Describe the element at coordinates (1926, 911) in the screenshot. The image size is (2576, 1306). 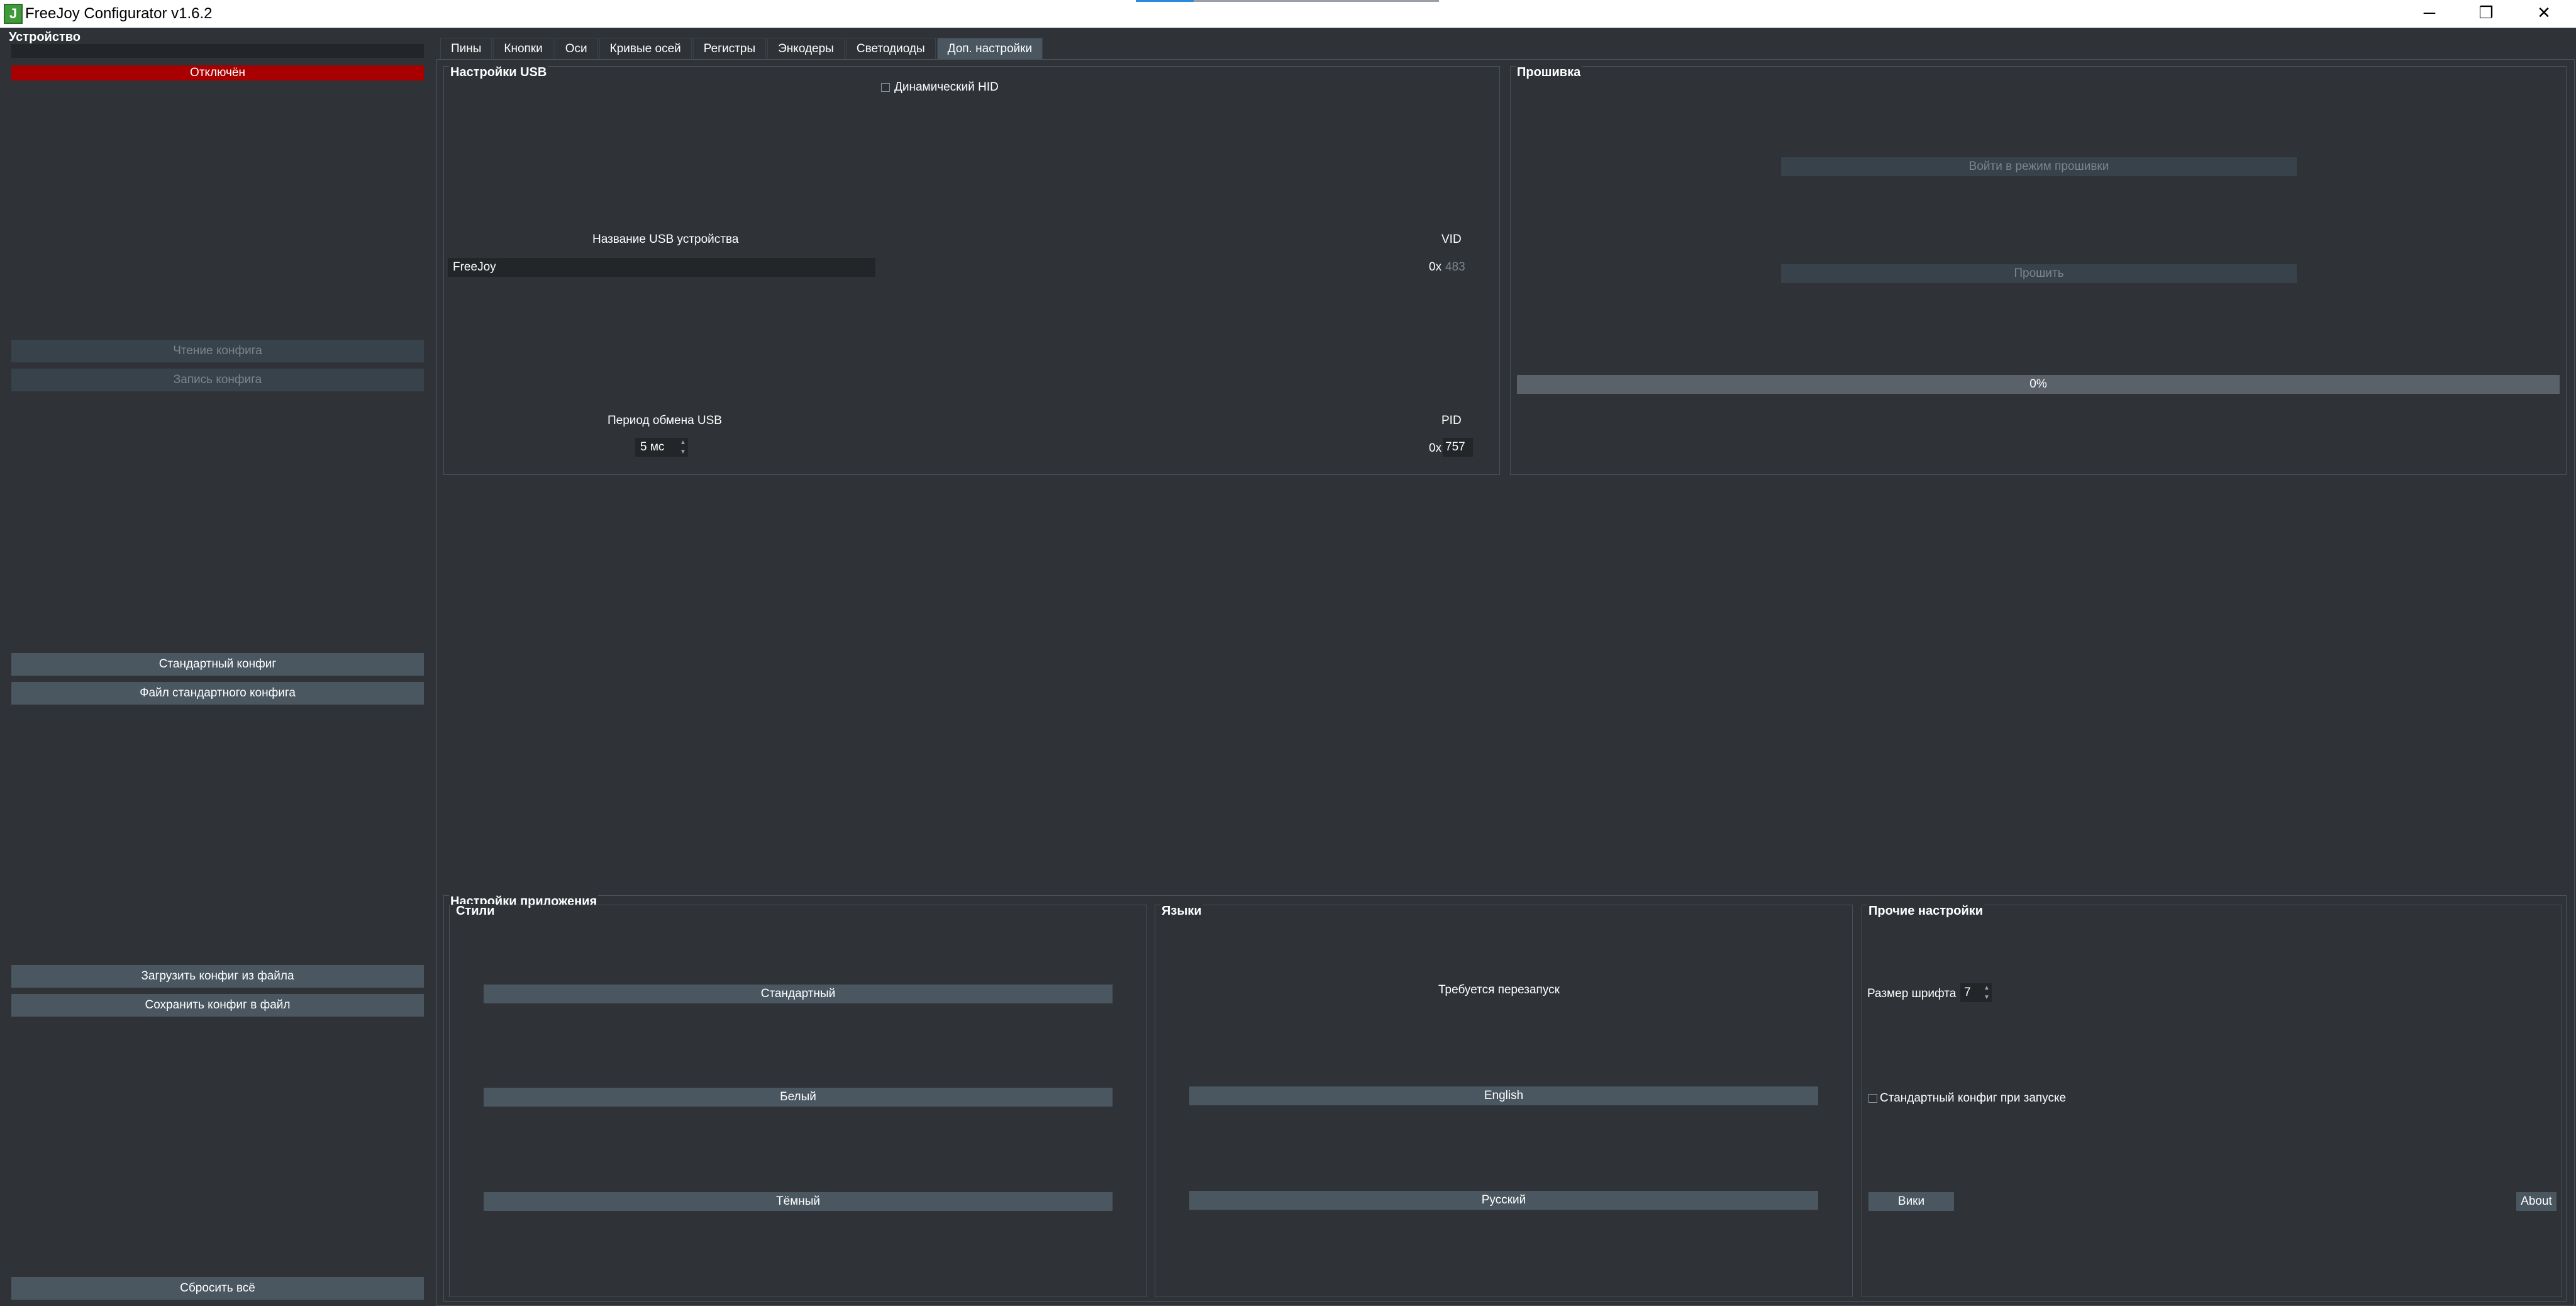
I see `other-settings-title: Прочие настройки` at that location.